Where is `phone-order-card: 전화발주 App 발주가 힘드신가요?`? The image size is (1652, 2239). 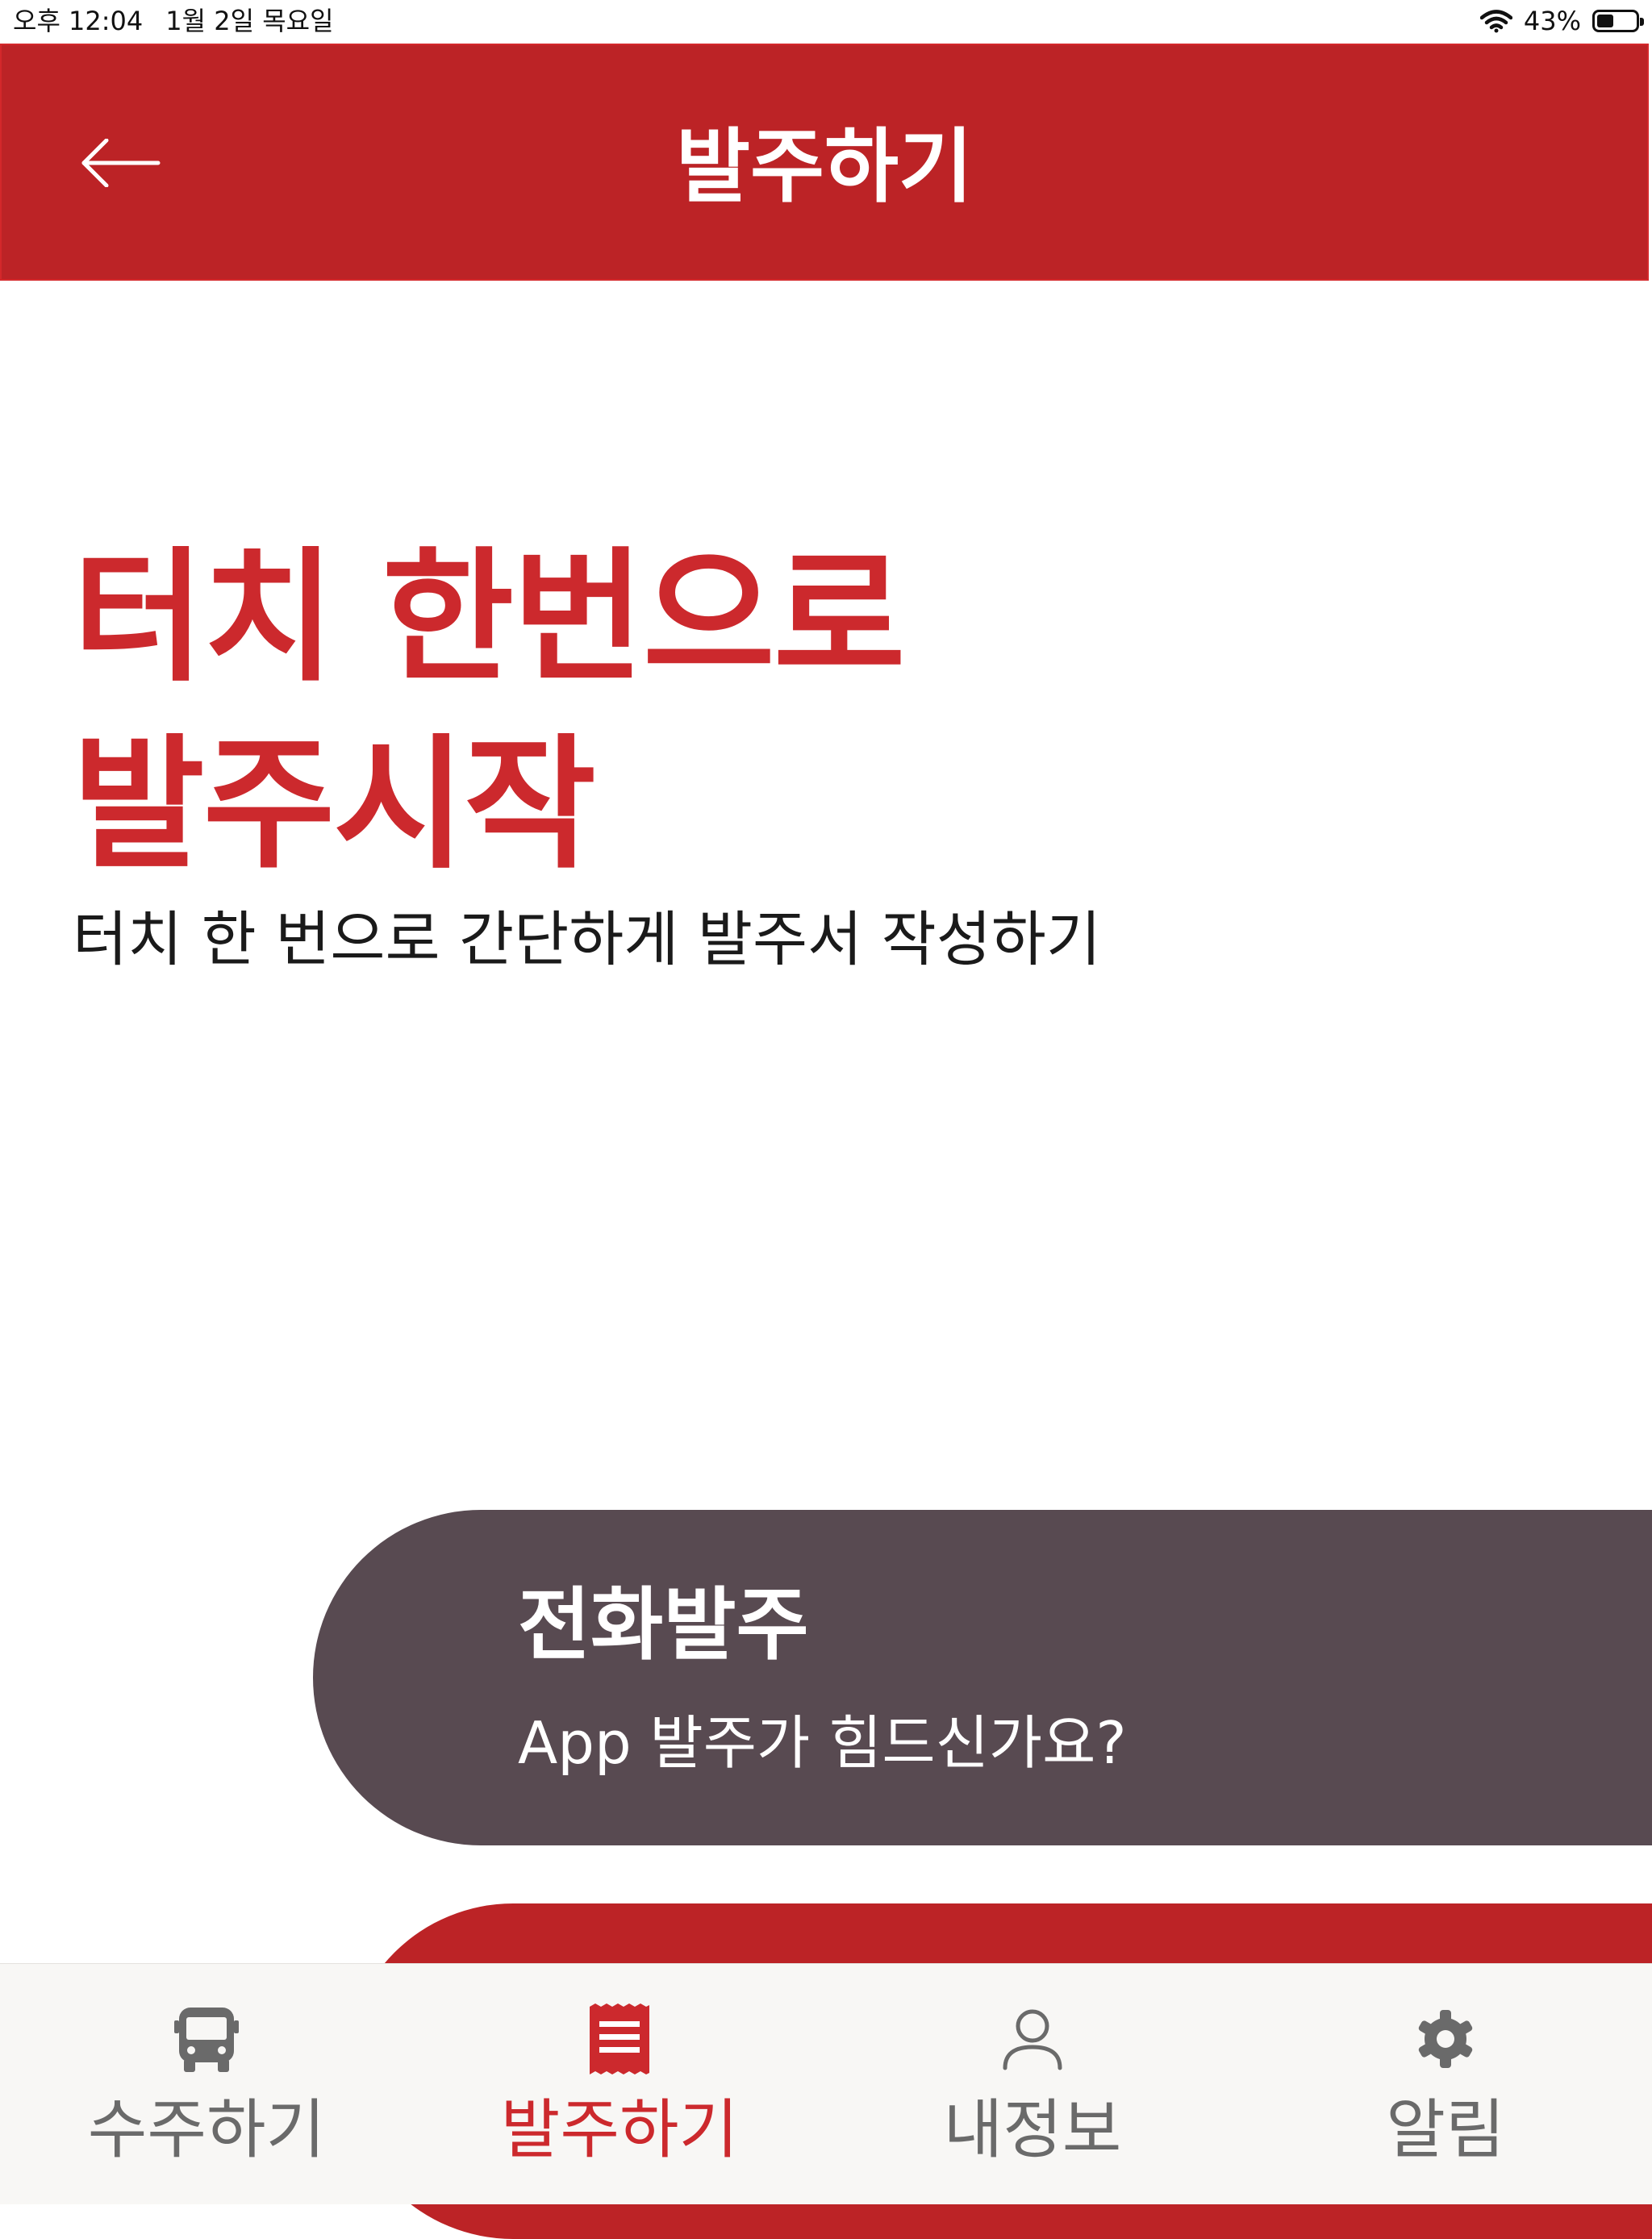 phone-order-card: 전화발주 App 발주가 힘드신가요? is located at coordinates (982, 1677).